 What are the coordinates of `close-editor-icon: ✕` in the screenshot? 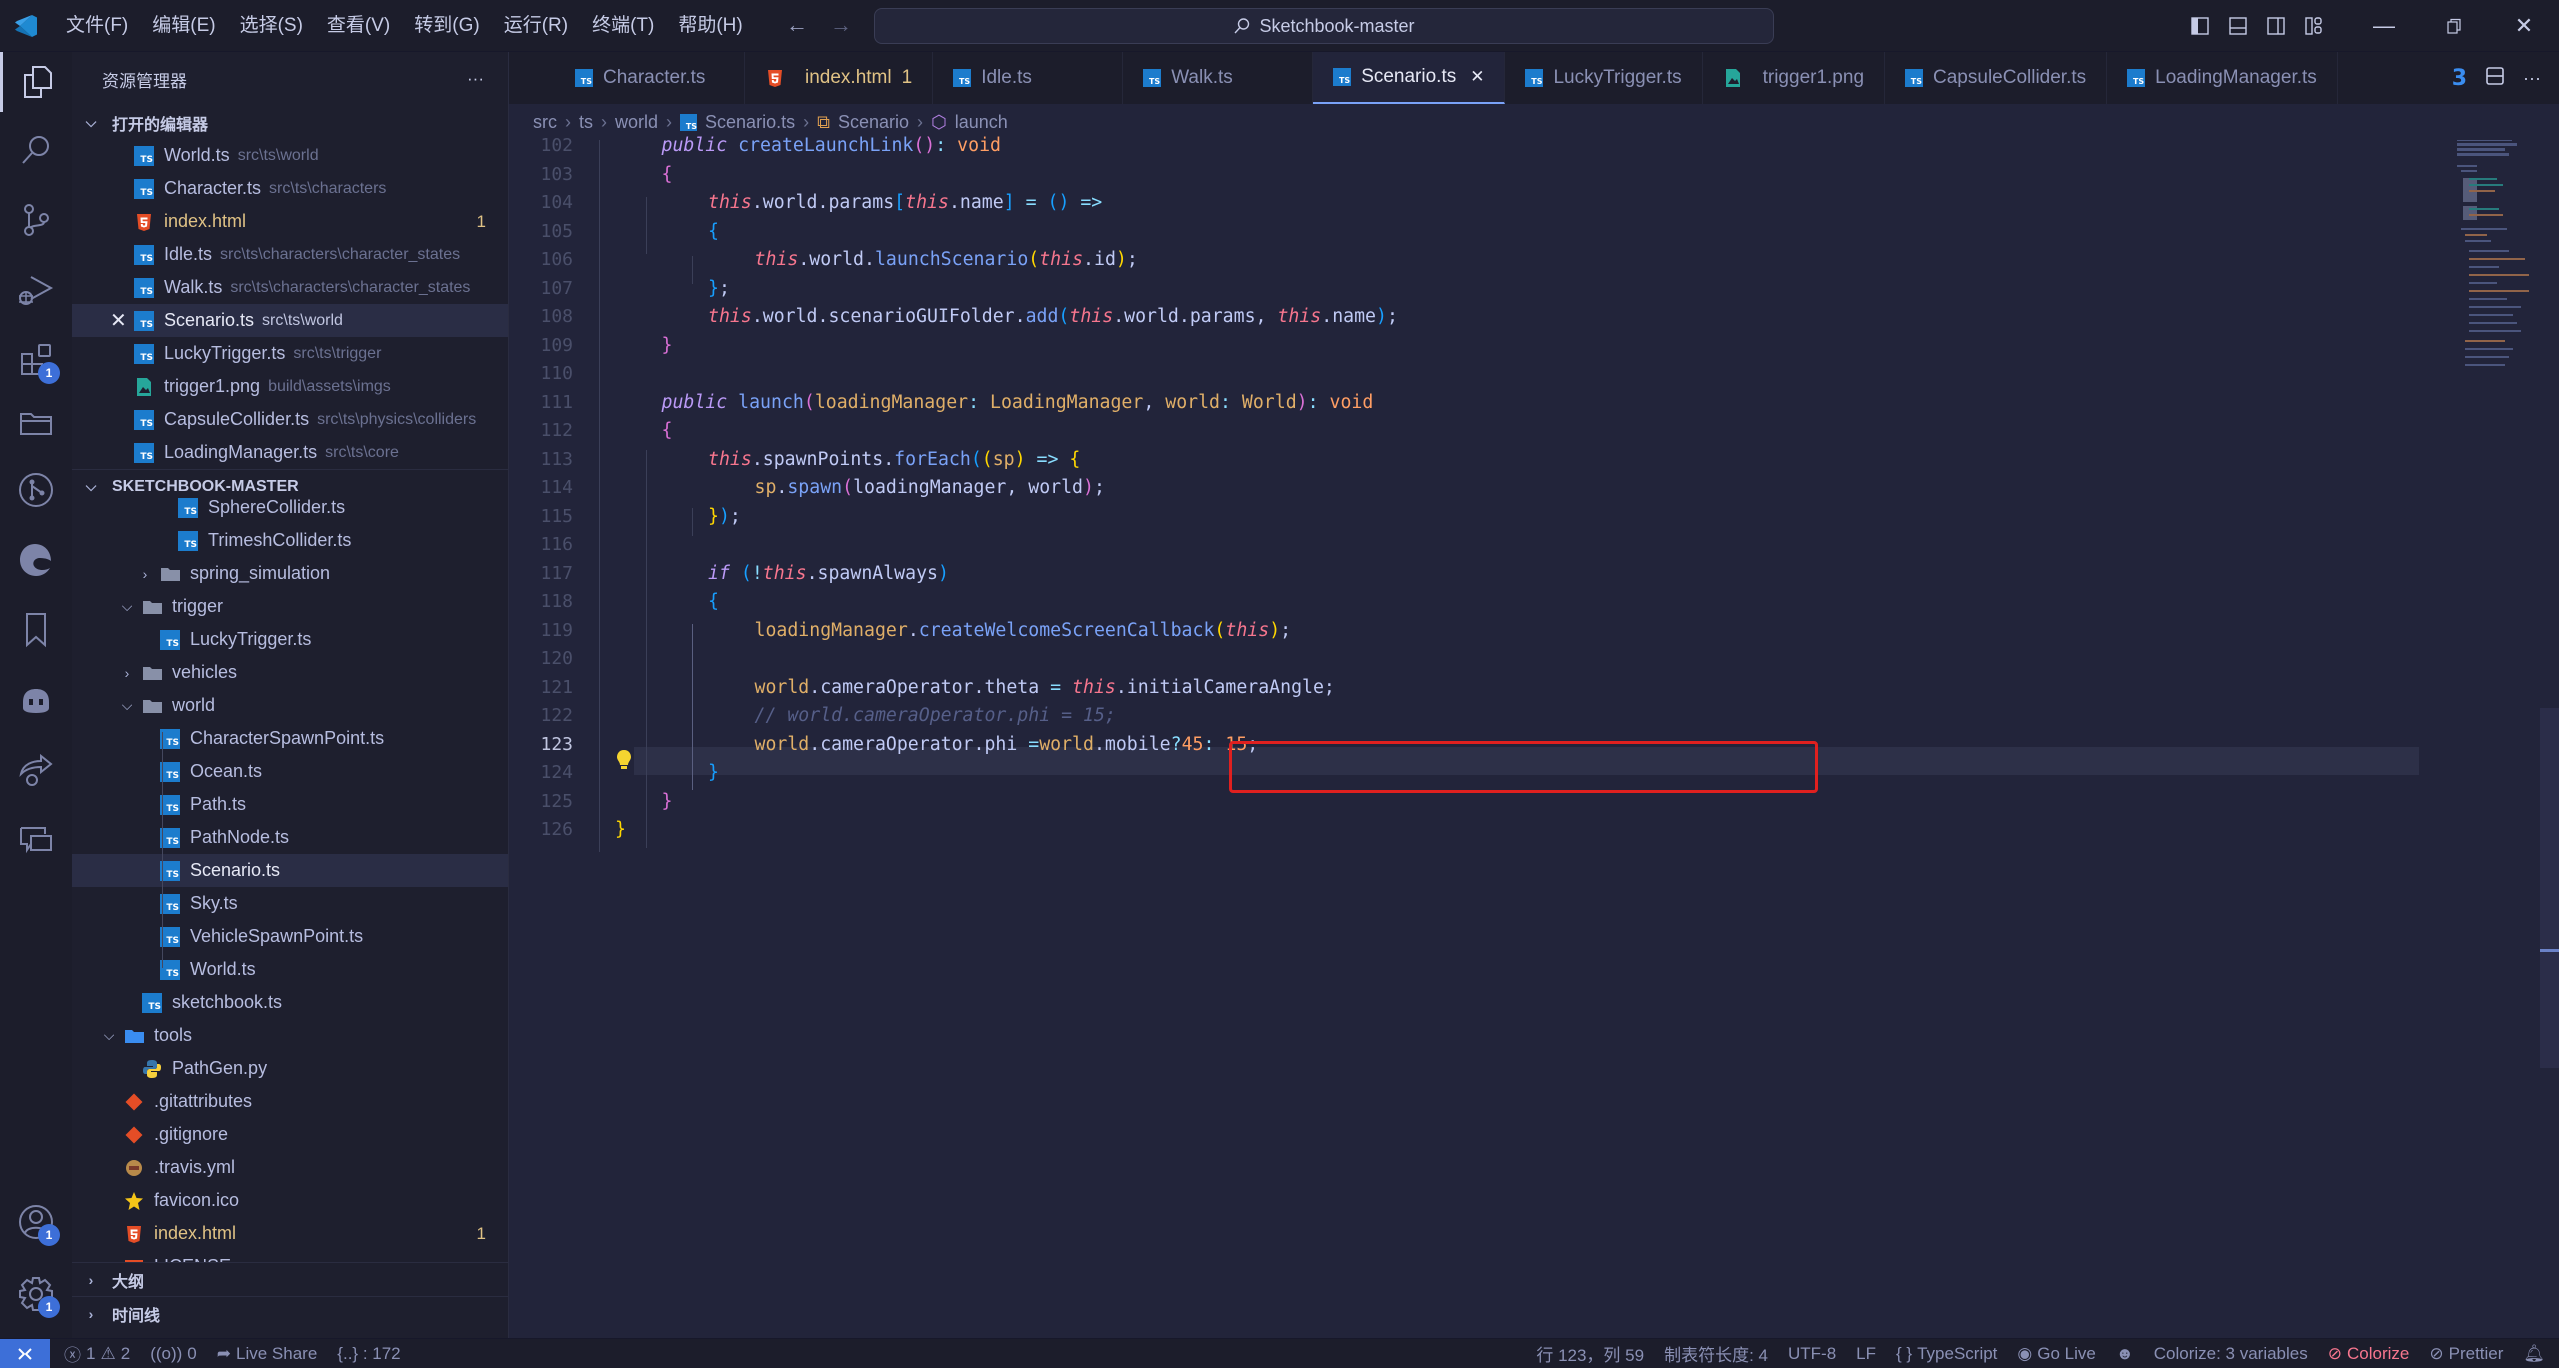 It's located at (118, 320).